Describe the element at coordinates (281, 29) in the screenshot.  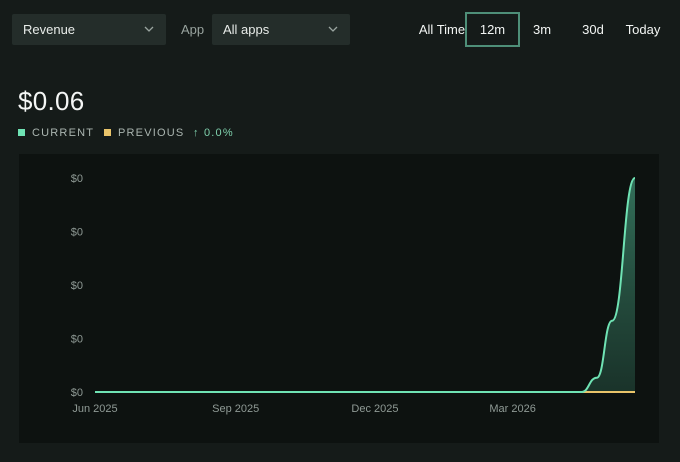
I see `app-select: All apps` at that location.